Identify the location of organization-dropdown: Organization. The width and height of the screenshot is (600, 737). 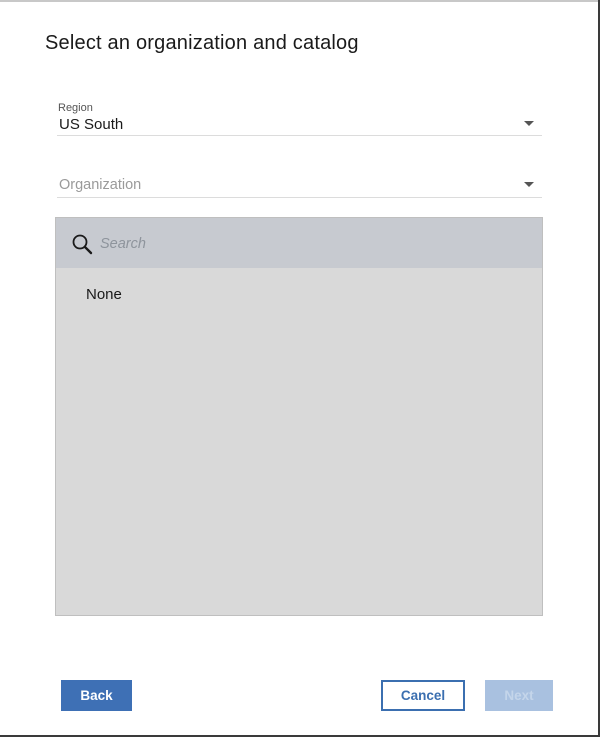
(299, 185).